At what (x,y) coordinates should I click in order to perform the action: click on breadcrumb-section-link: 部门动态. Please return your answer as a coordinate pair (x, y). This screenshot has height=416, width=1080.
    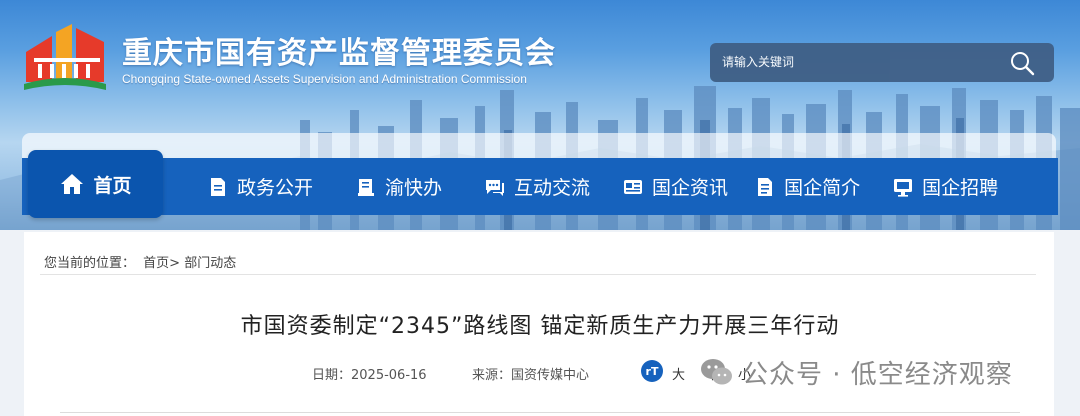
    Looking at the image, I should click on (210, 263).